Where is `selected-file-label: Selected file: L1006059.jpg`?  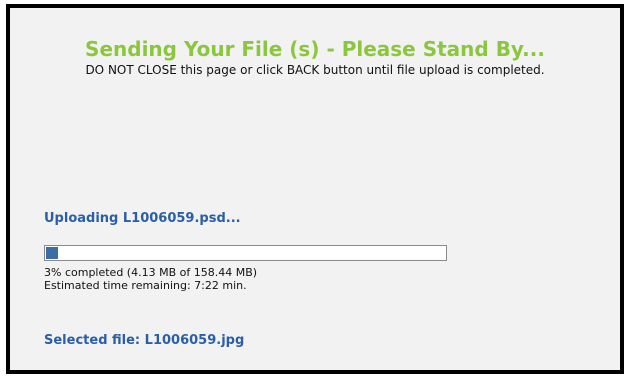 selected-file-label: Selected file: L1006059.jpg is located at coordinates (144, 340).